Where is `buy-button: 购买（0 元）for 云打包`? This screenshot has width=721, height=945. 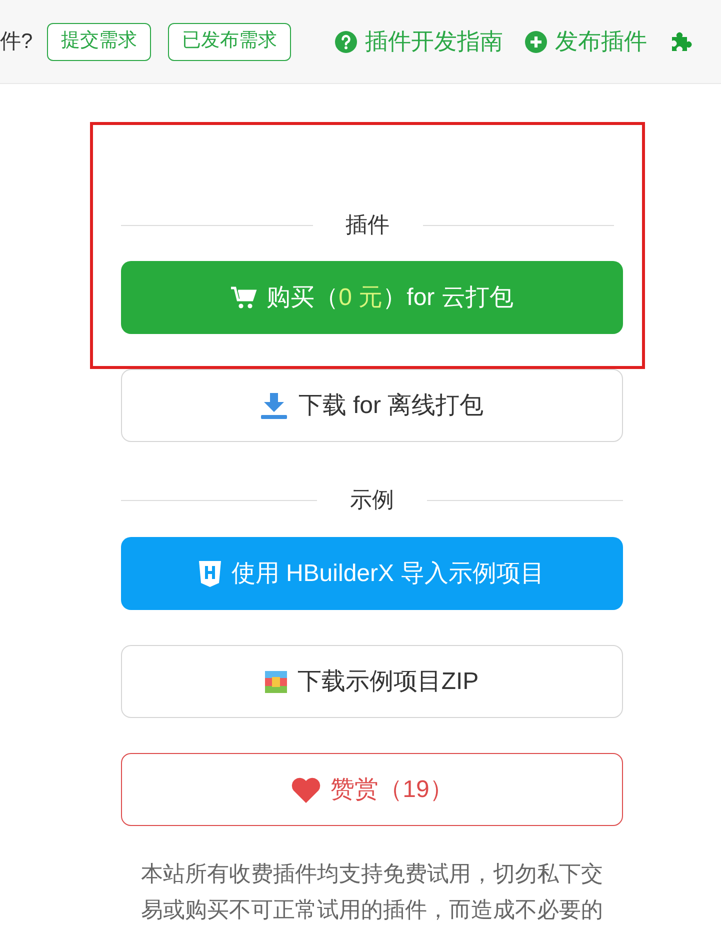
buy-button: 购买（0 元）for 云打包 is located at coordinates (372, 297).